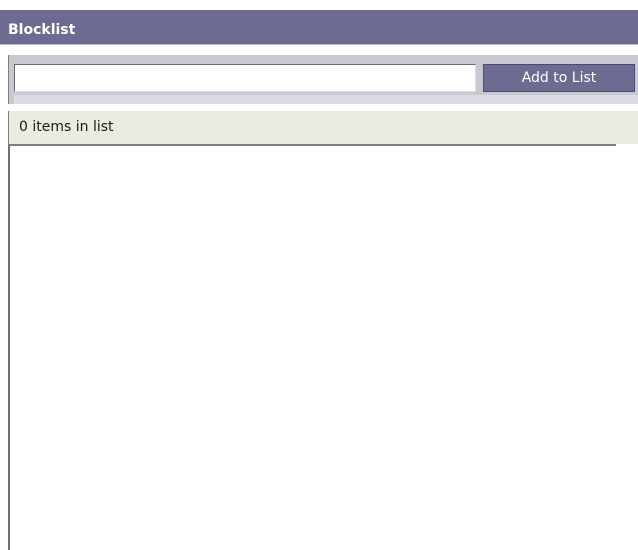 The height and width of the screenshot is (550, 638). What do you see at coordinates (245, 78) in the screenshot?
I see `blocklist-entry-input` at bounding box center [245, 78].